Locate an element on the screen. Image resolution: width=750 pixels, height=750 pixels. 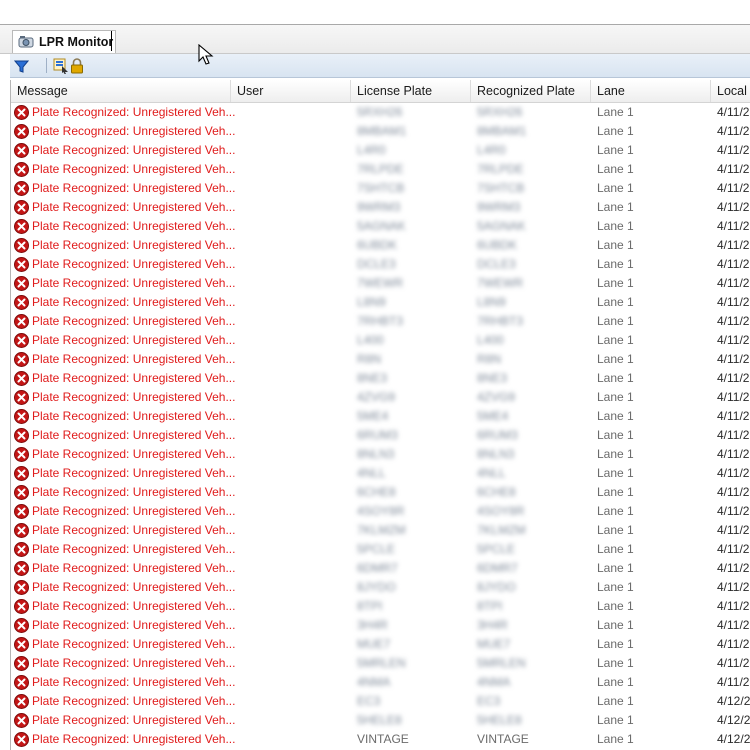
column-header-local-time: Local T is located at coordinates (730, 91).